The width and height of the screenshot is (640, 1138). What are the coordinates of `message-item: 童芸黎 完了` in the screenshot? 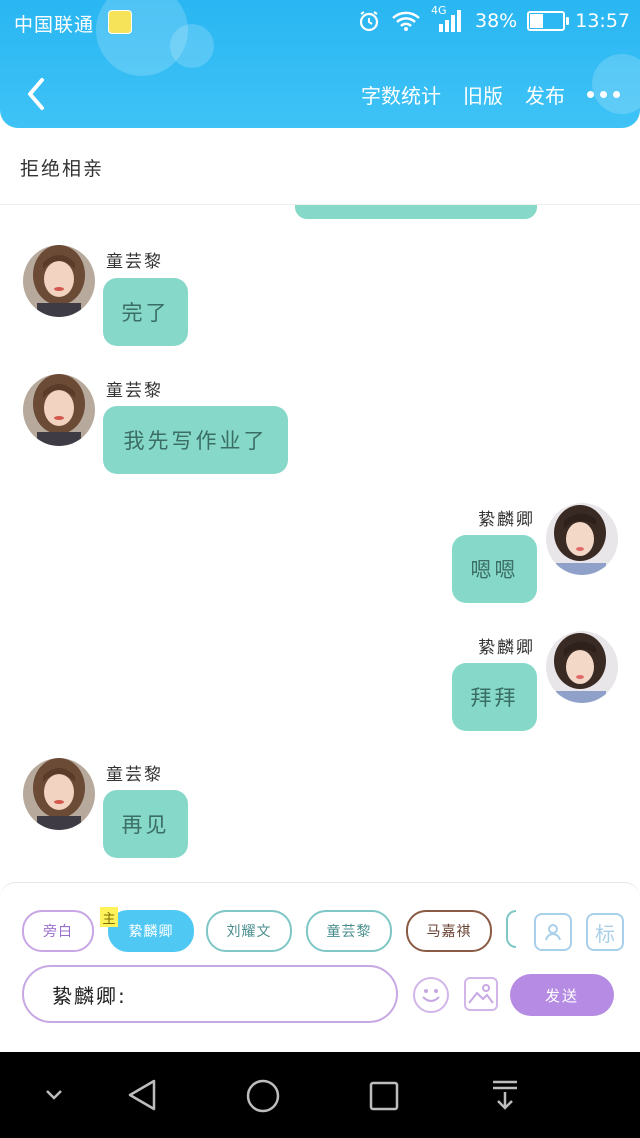 It's located at (320, 300).